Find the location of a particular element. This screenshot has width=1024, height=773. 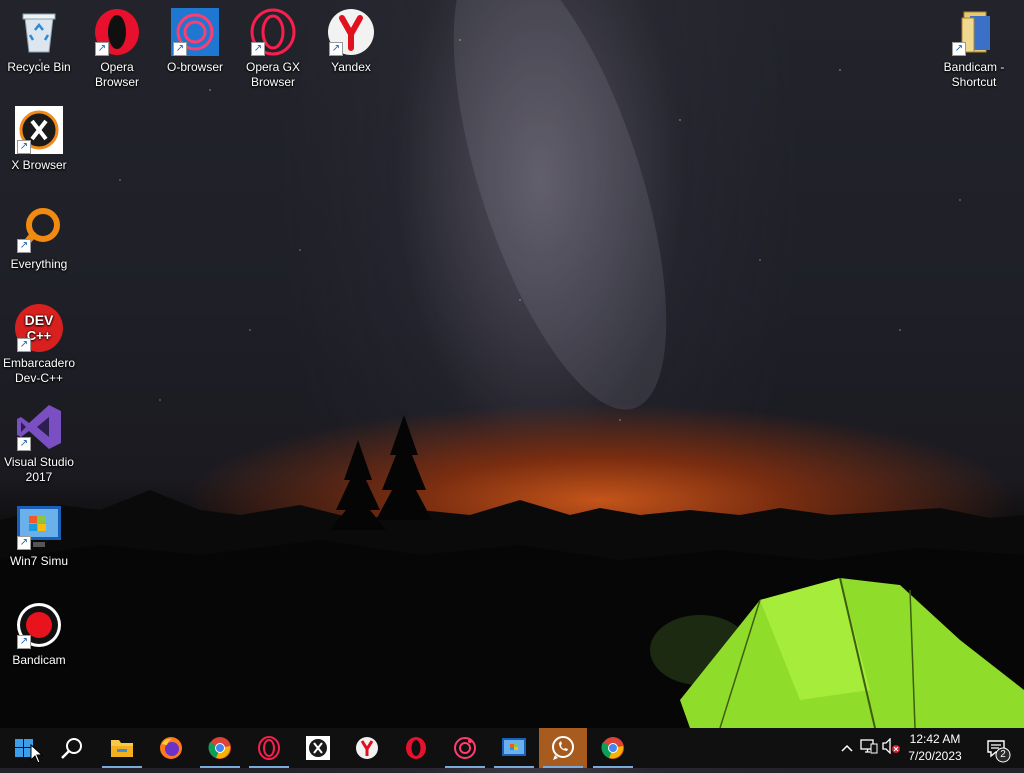

x-browser-icon: ↗ is located at coordinates (39, 130).